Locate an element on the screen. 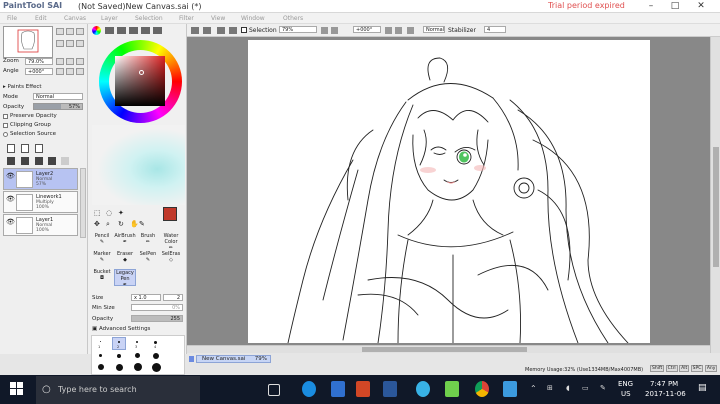  tool-brush: Brush ✏ is located at coordinates (148, 241).